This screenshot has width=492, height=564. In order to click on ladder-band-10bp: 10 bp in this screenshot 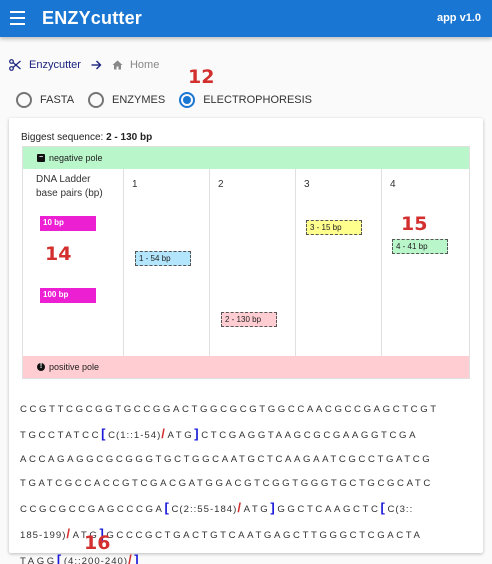, I will do `click(68, 223)`.